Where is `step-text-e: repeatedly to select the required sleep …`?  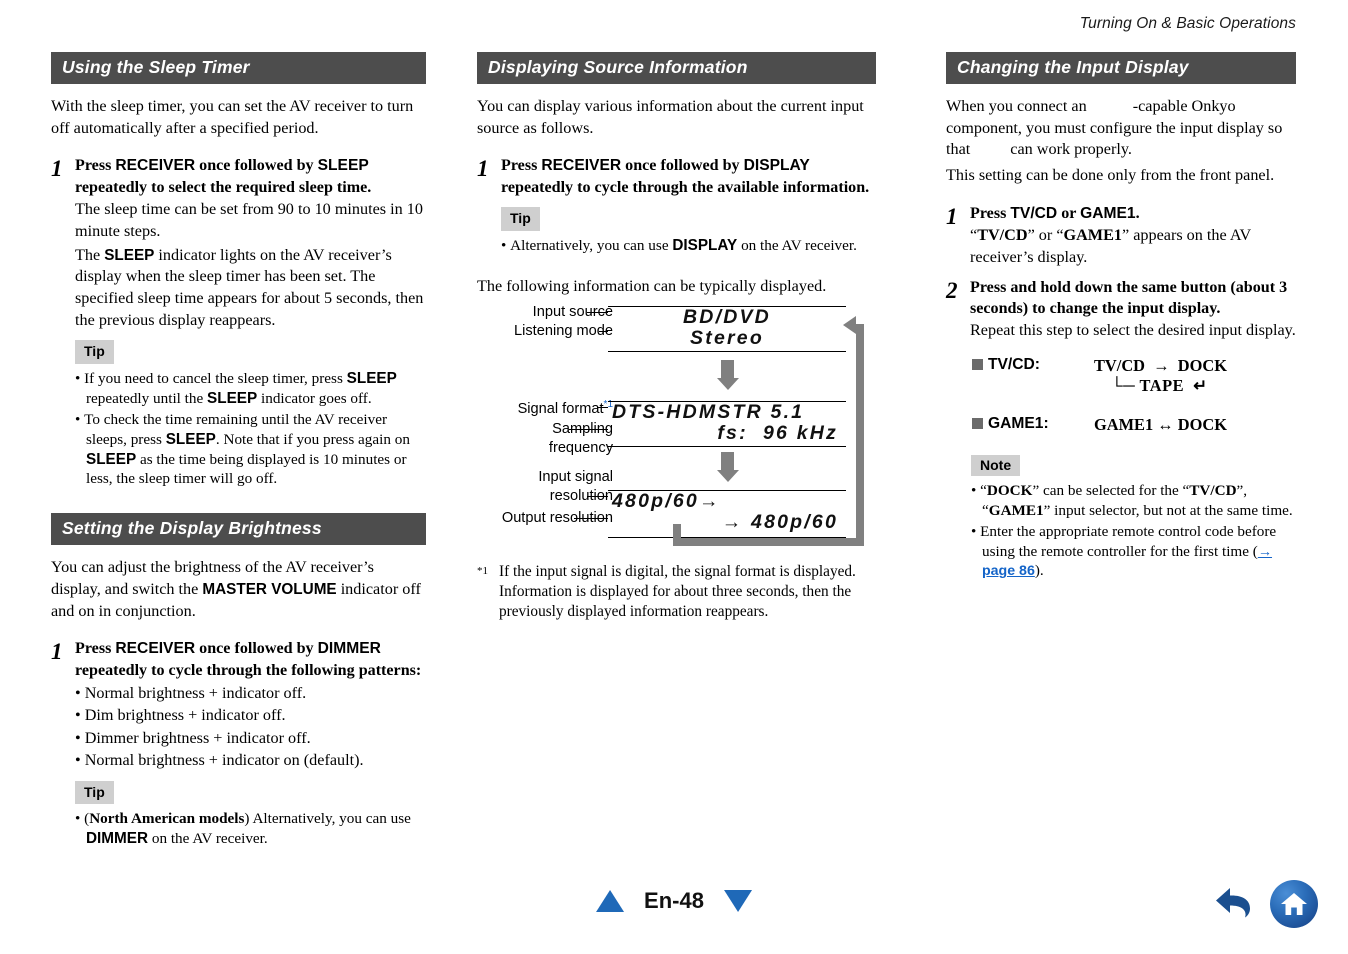
step-text-e: repeatedly to select the required sleep … is located at coordinates (223, 187).